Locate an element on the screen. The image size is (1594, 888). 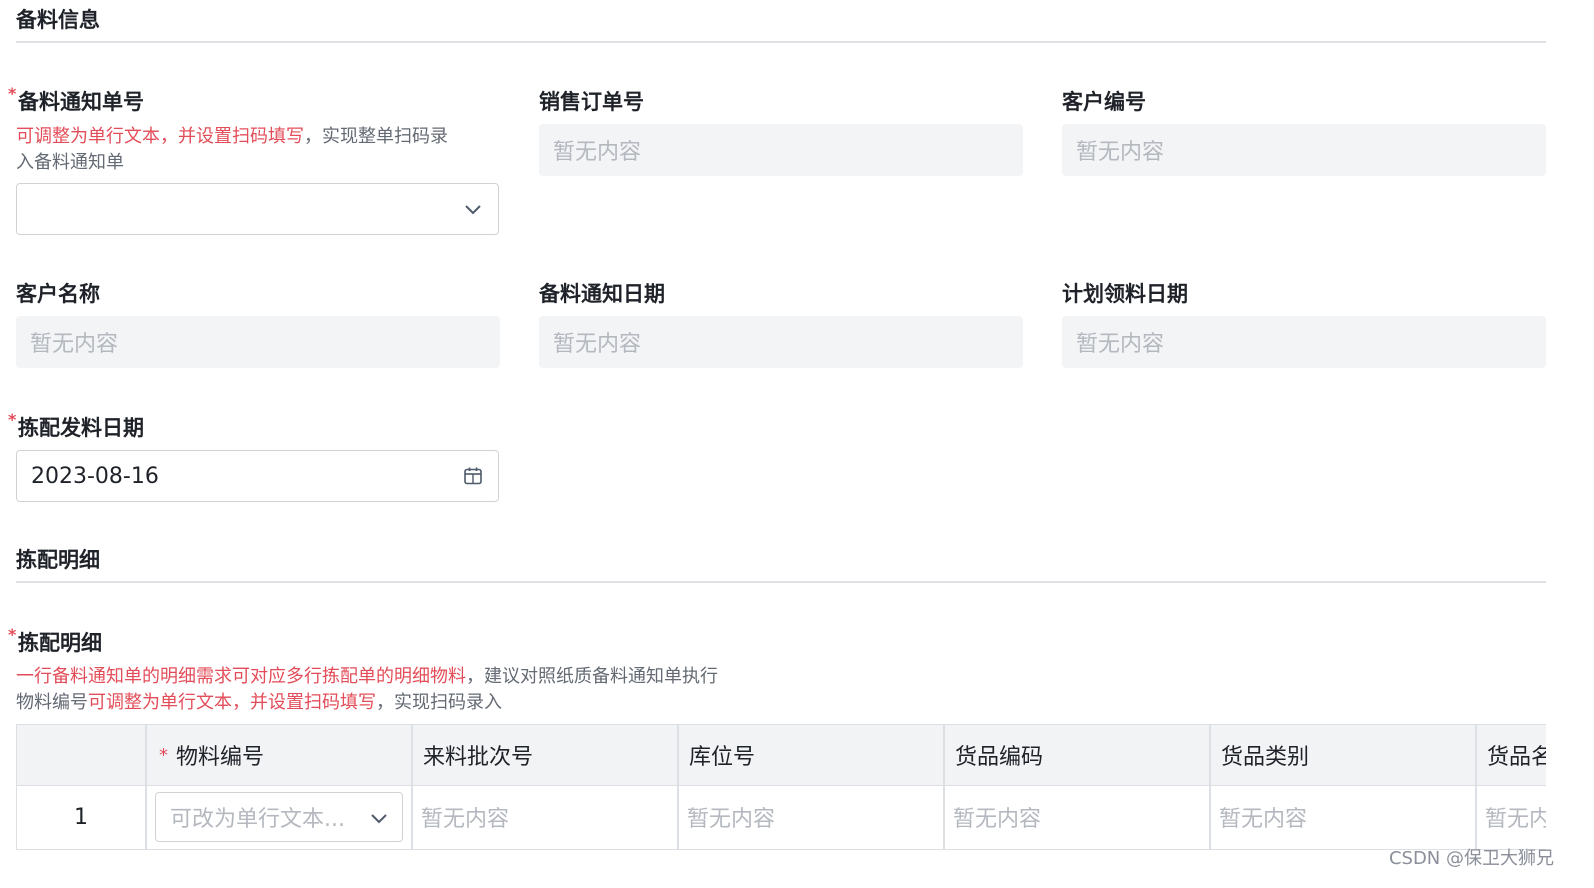
field-label-notice-no: * 备料通知单号 is located at coordinates (76, 100).